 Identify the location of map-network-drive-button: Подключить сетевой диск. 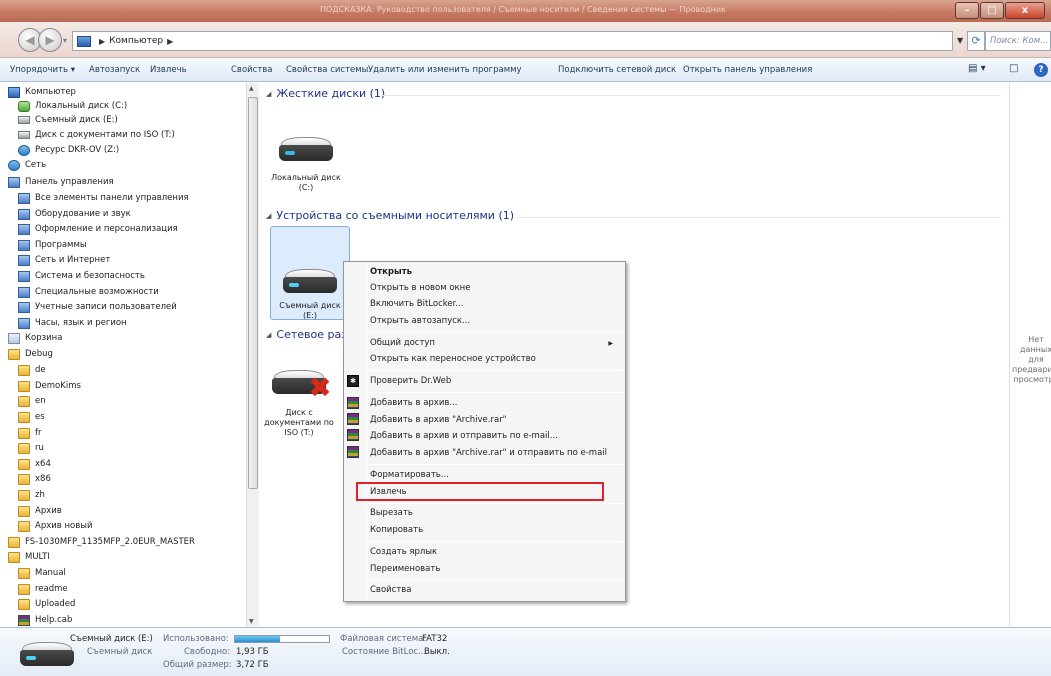
(617, 70).